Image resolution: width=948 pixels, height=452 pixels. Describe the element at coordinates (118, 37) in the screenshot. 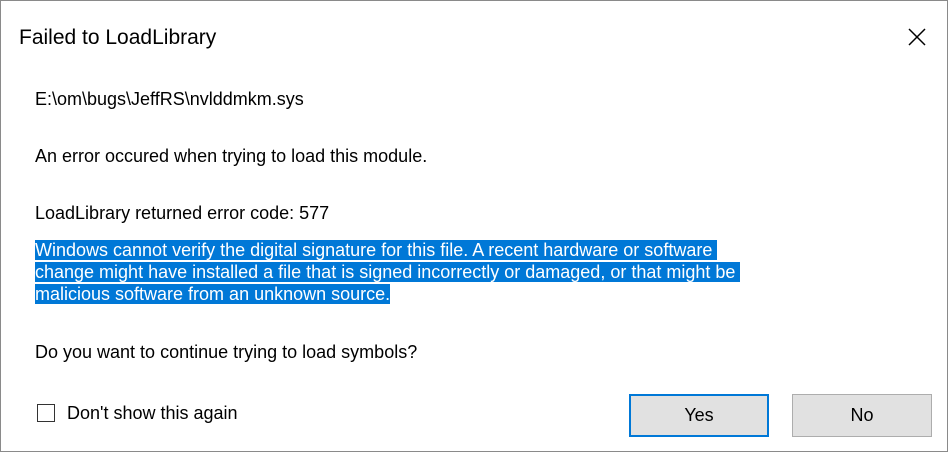

I see `dialog-title: Failed to LoadLibrary` at that location.